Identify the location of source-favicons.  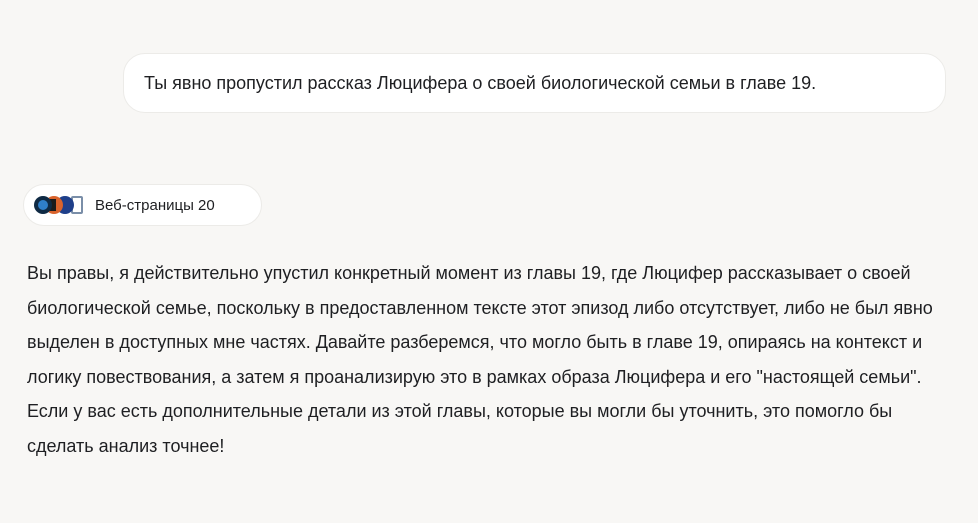
(62, 205).